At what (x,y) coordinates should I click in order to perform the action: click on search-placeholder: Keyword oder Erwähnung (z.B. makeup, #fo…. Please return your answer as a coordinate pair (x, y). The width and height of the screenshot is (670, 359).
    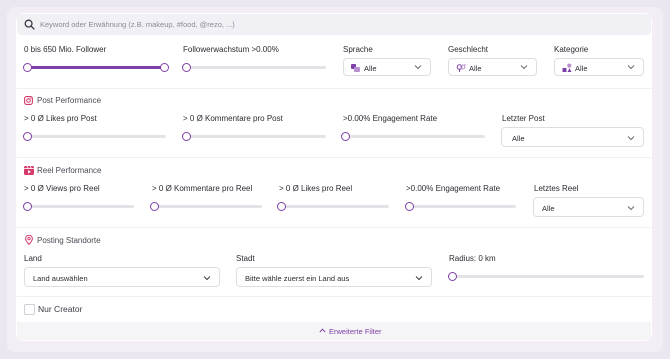
    Looking at the image, I should click on (137, 24).